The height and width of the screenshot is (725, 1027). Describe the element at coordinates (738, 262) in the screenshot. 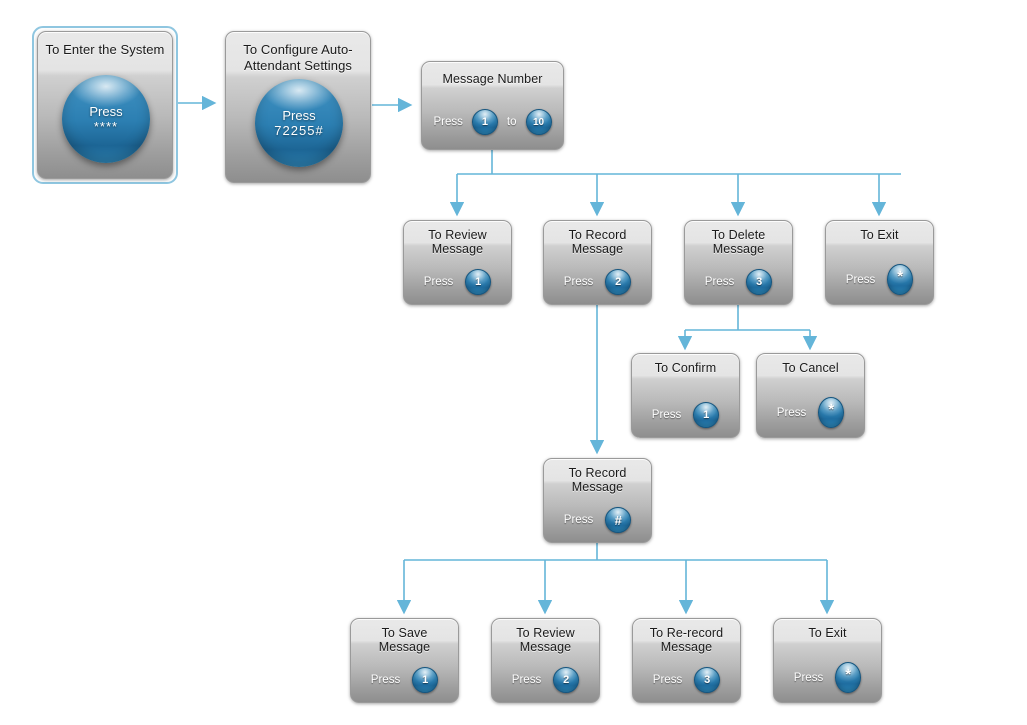

I see `node-delete-message: To Delete Message Press 3` at that location.